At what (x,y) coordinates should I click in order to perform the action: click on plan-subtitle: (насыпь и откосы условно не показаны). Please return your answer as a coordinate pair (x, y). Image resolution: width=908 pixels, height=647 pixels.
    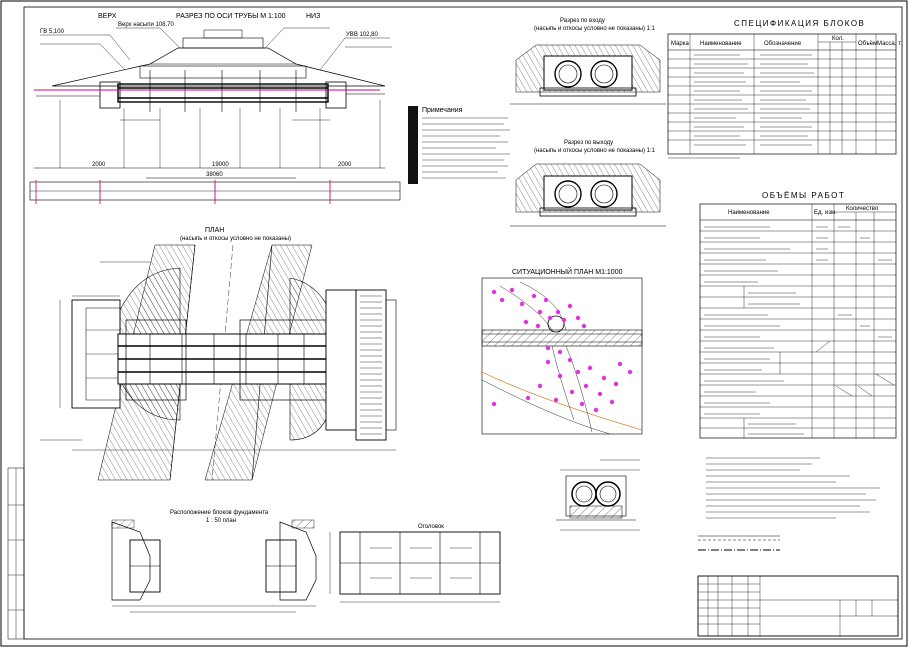
    Looking at the image, I should click on (235, 239).